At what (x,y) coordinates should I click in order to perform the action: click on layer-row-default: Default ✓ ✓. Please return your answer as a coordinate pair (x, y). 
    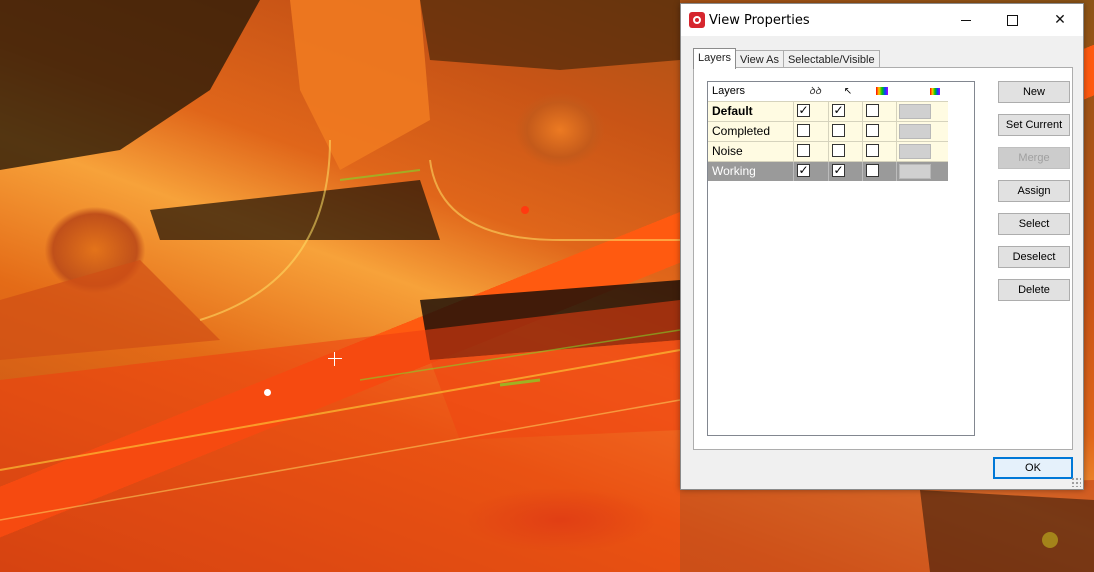
    Looking at the image, I should click on (828, 111).